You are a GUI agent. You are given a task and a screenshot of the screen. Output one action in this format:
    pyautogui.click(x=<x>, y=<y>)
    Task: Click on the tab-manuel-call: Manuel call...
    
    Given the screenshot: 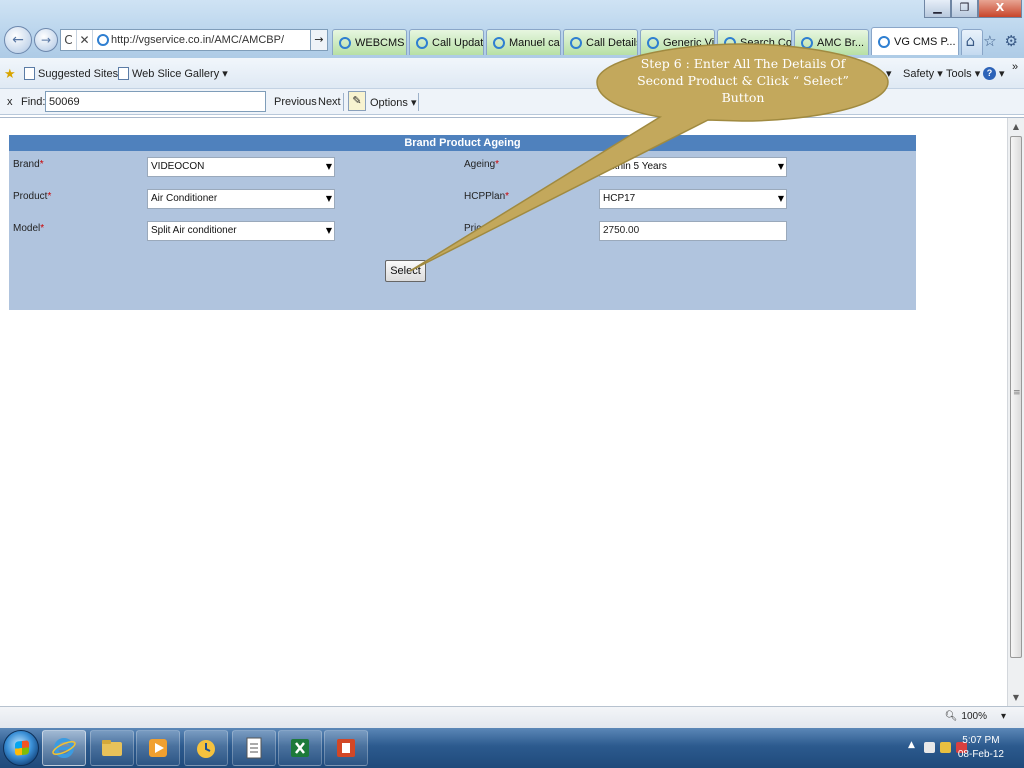 What is the action you would take?
    pyautogui.click(x=523, y=42)
    